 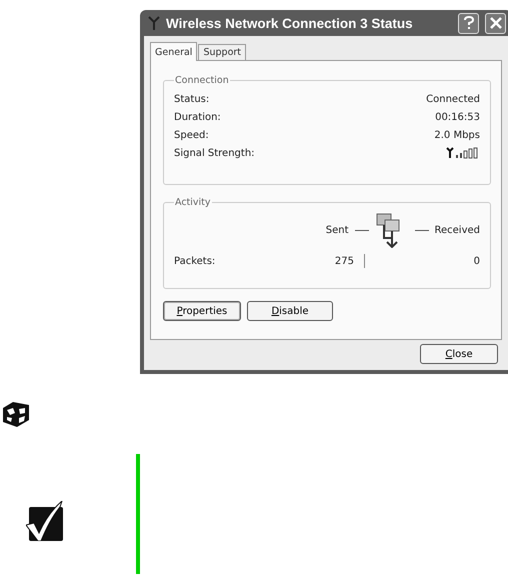 I want to click on field-label: Status:, so click(x=192, y=99).